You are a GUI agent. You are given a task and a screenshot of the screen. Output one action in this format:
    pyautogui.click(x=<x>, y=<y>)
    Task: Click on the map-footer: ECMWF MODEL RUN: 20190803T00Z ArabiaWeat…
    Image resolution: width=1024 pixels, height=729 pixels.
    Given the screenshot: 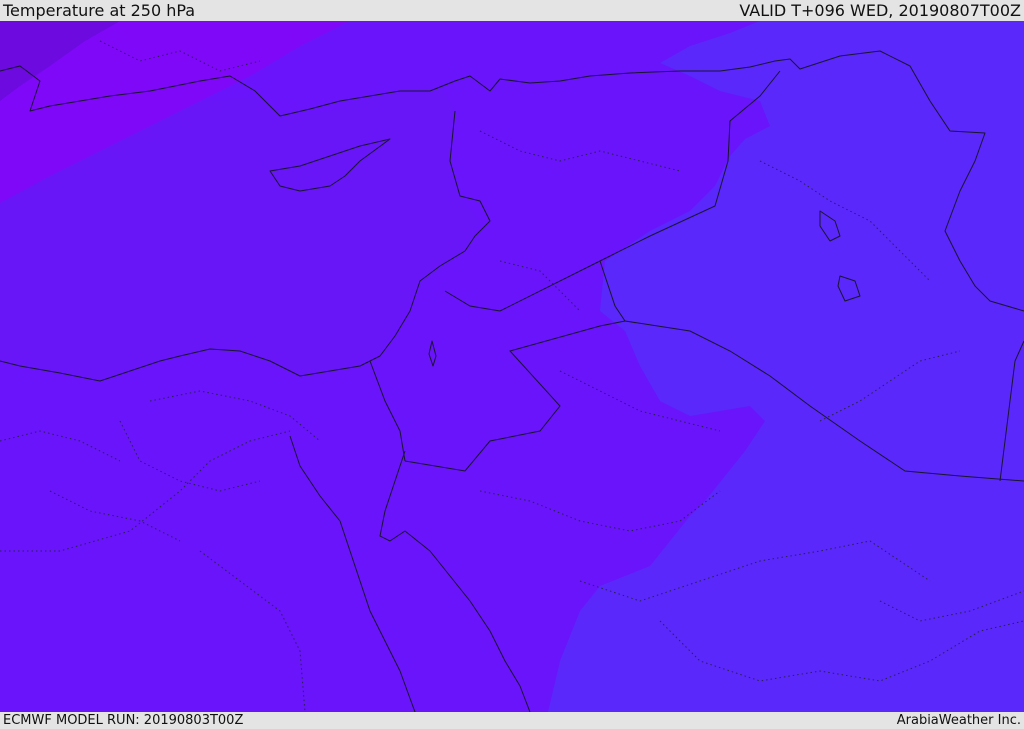 What is the action you would take?
    pyautogui.click(x=512, y=720)
    